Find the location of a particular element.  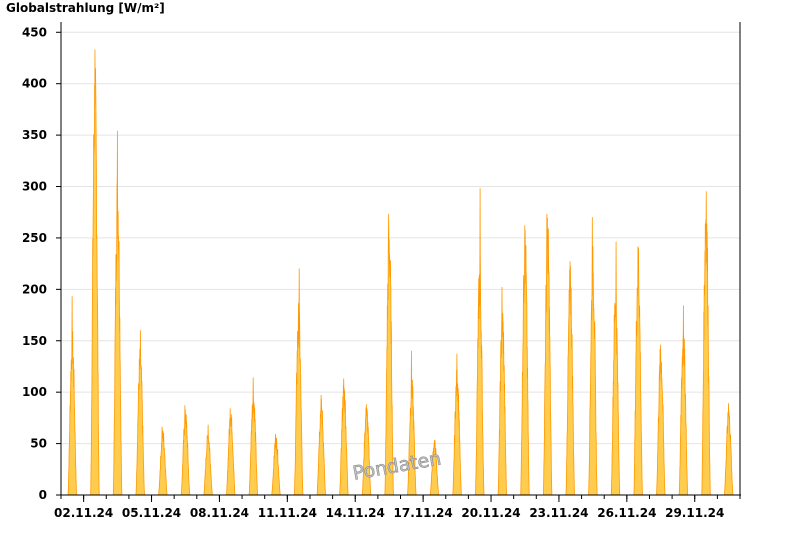

day-area-25.11.24 is located at coordinates (615, 368).